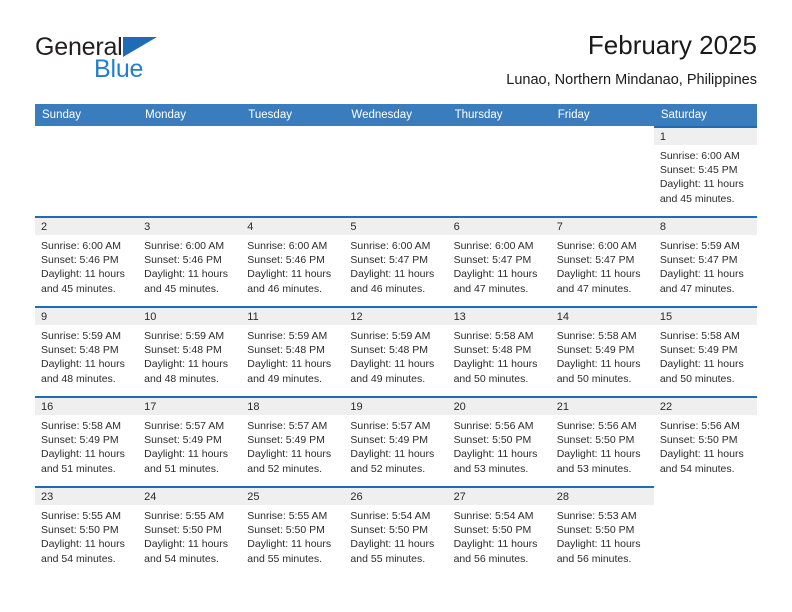 The height and width of the screenshot is (612, 792). I want to click on day-number: 28, so click(602, 496).